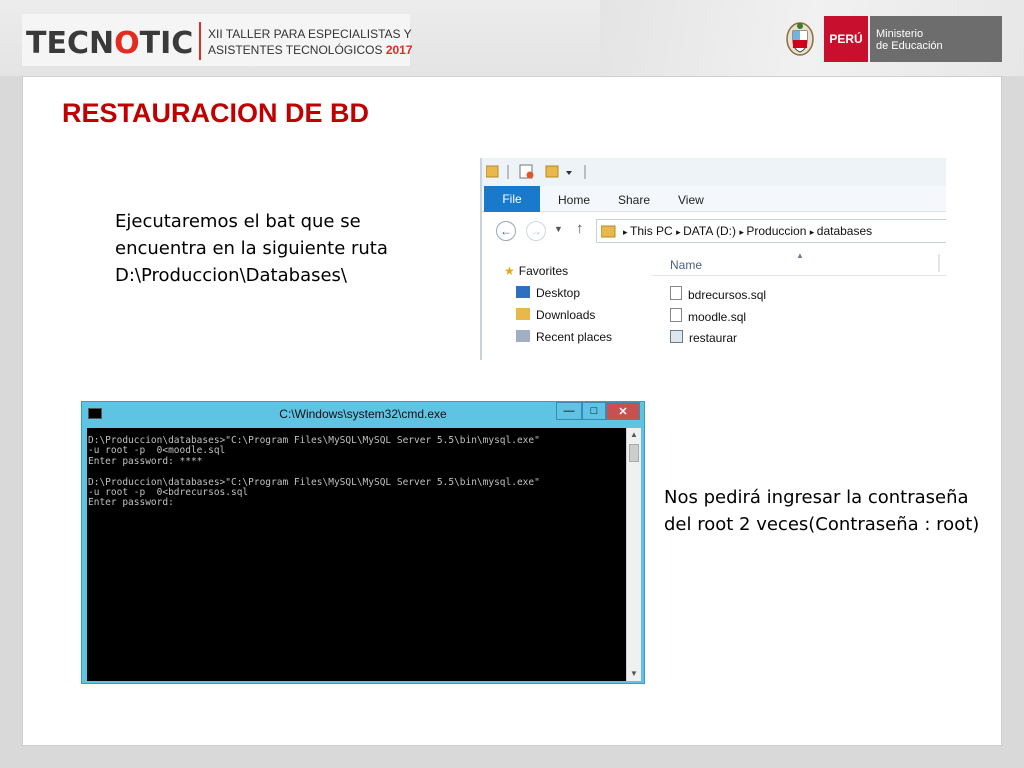 This screenshot has height=768, width=1024. I want to click on instruction-line: Ejecutaremos el bat que se, so click(238, 221).